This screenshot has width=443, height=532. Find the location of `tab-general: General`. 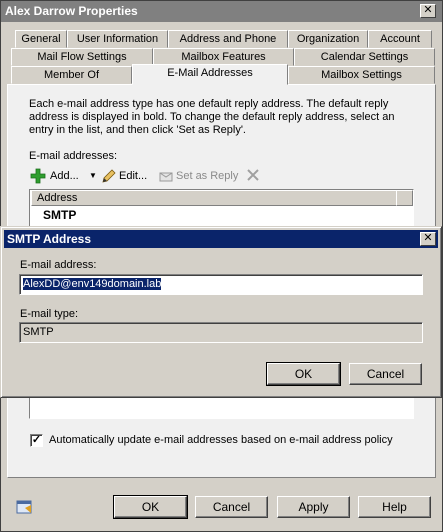

tab-general: General is located at coordinates (41, 39).